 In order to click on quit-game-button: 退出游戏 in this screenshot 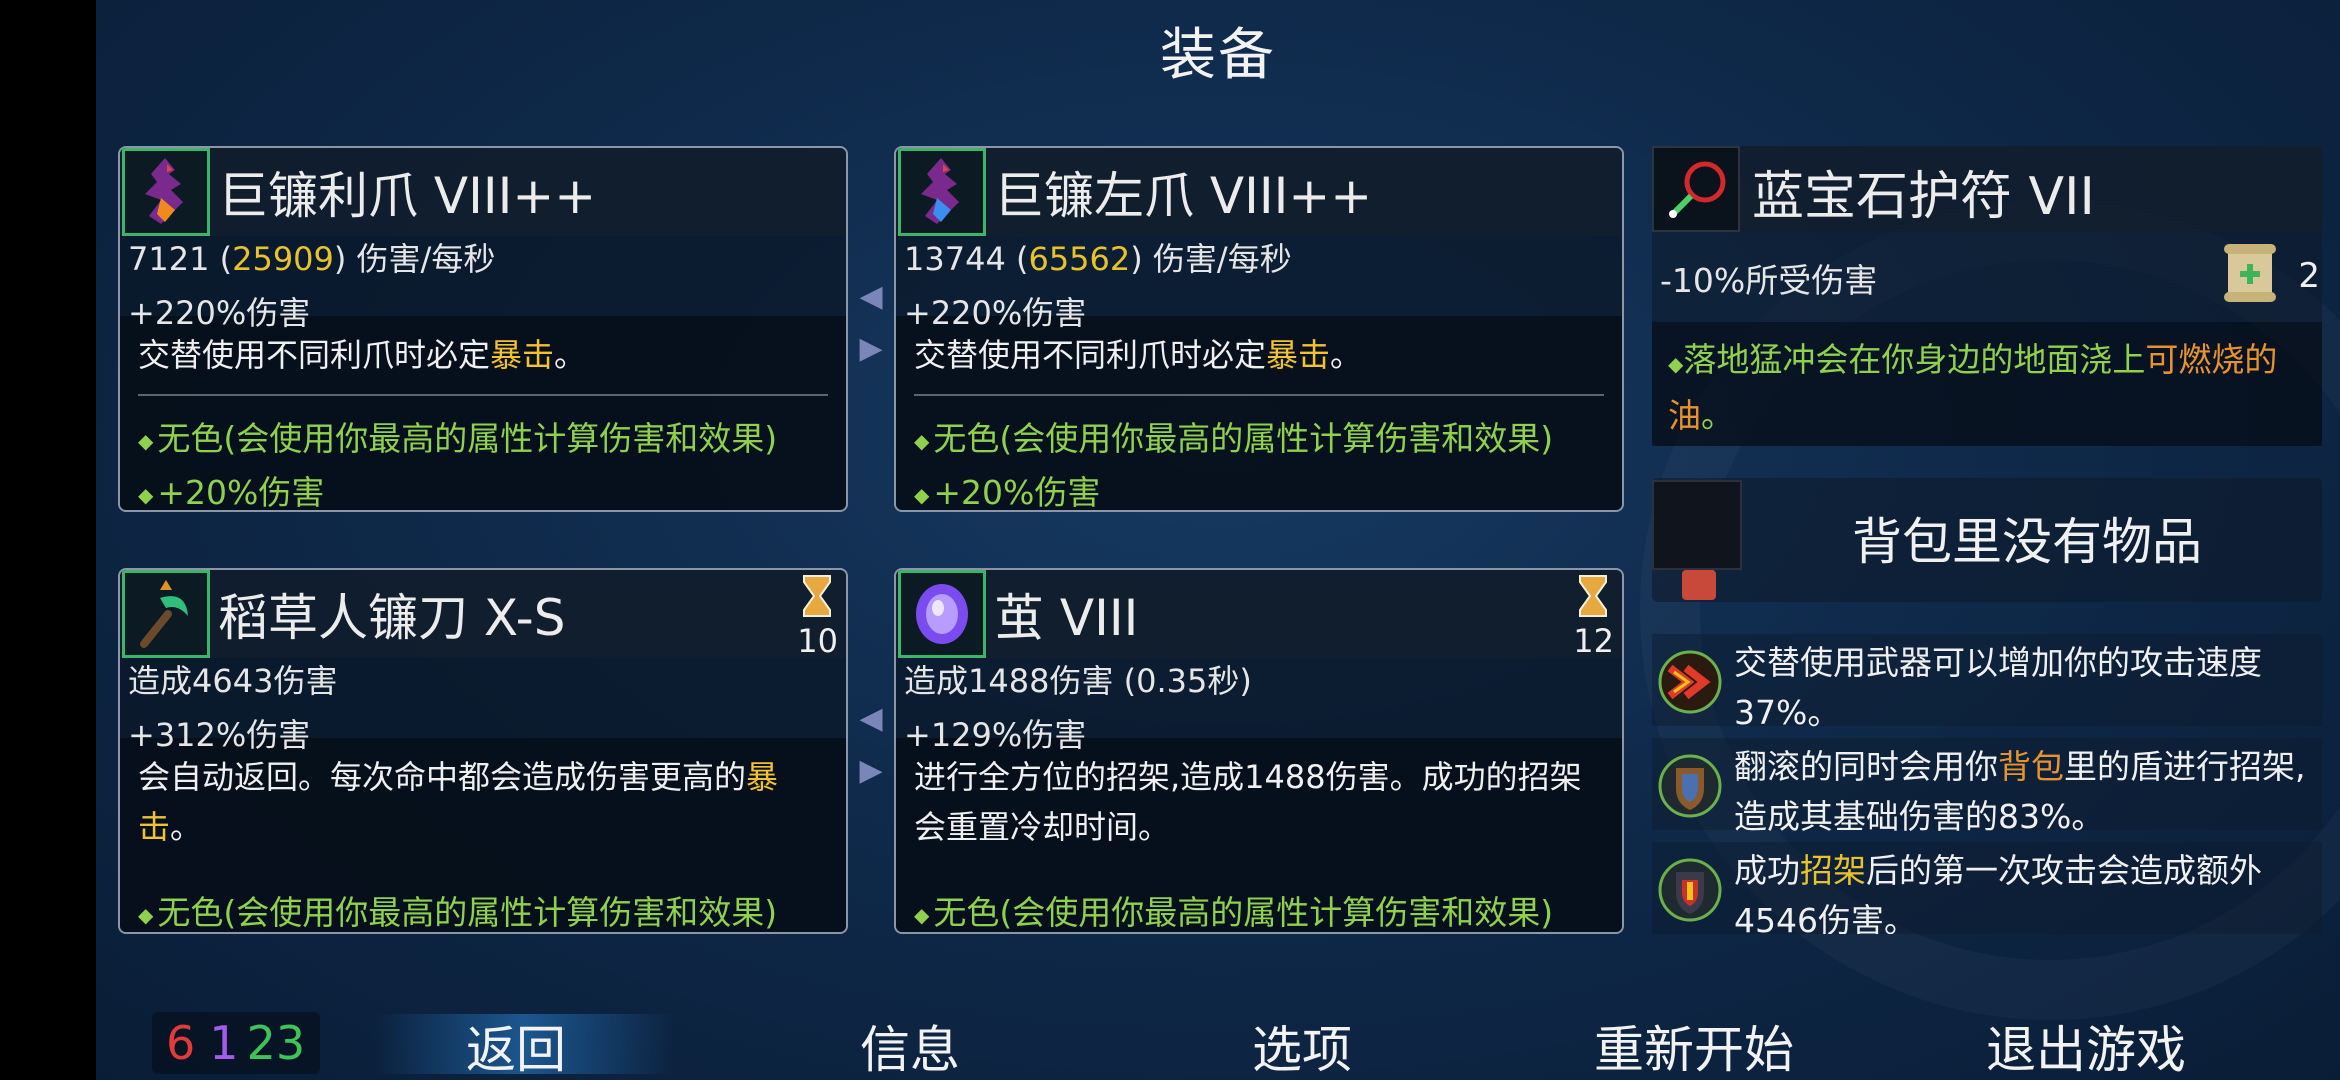, I will do `click(2086, 1045)`.